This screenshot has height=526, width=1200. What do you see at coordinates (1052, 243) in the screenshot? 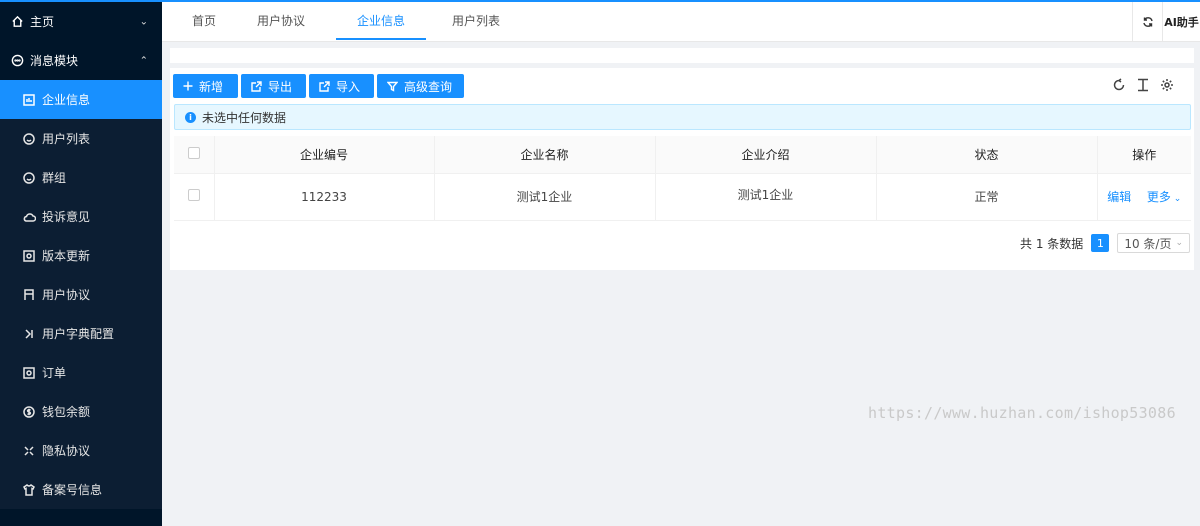
I see `total-count: 共 1 条数据` at bounding box center [1052, 243].